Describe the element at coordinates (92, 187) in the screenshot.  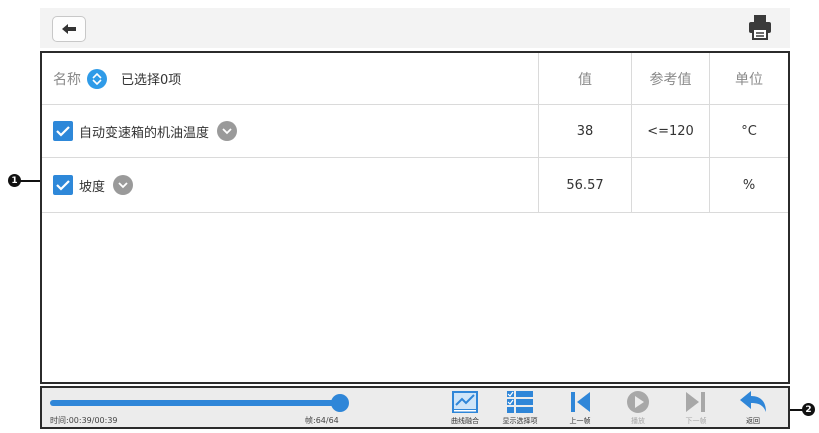
I see `parameter-name: 坡度` at that location.